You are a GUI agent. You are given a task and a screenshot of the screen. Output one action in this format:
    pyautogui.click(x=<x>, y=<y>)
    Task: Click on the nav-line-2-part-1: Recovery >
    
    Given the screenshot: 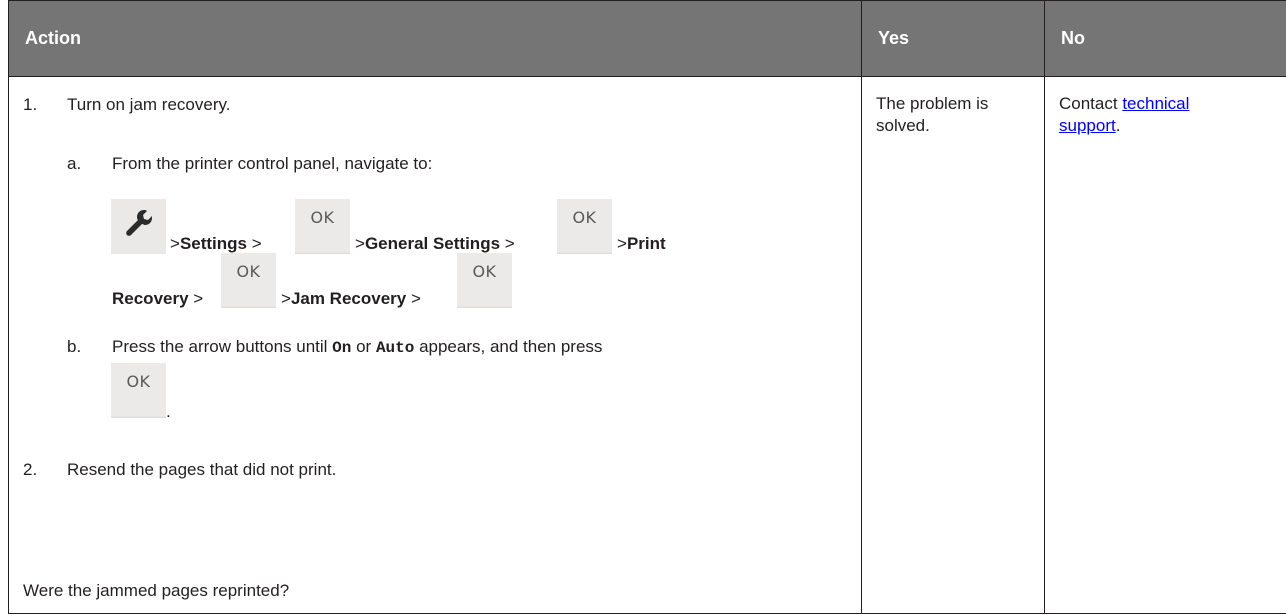 What is the action you would take?
    pyautogui.click(x=157, y=299)
    